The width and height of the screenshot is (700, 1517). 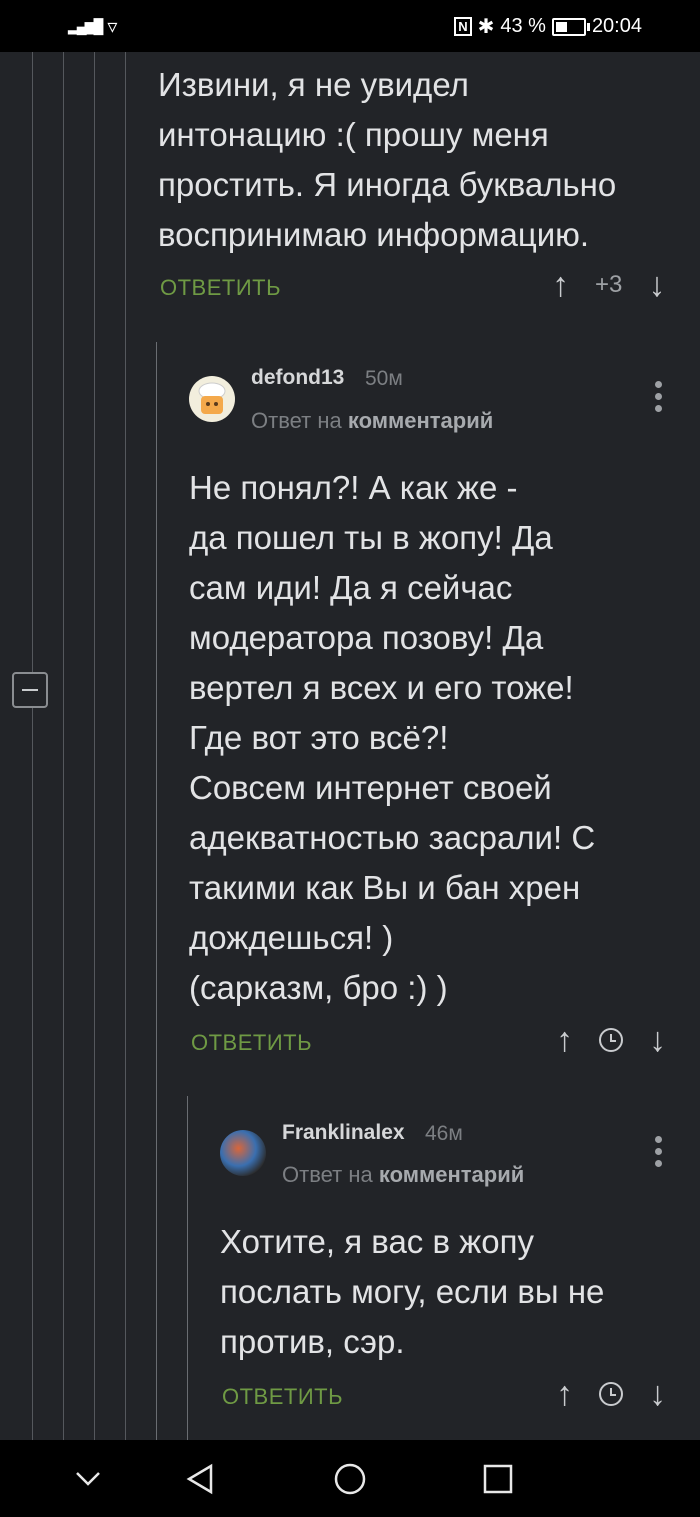 I want to click on nav-recents-button, so click(x=498, y=1478).